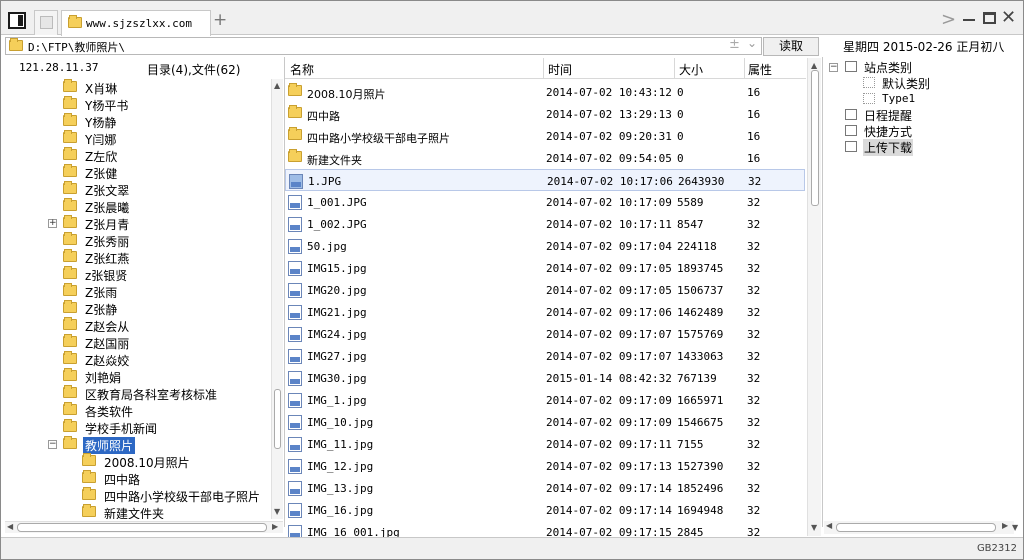  I want to click on file-name: IMG24.jpg, so click(337, 334).